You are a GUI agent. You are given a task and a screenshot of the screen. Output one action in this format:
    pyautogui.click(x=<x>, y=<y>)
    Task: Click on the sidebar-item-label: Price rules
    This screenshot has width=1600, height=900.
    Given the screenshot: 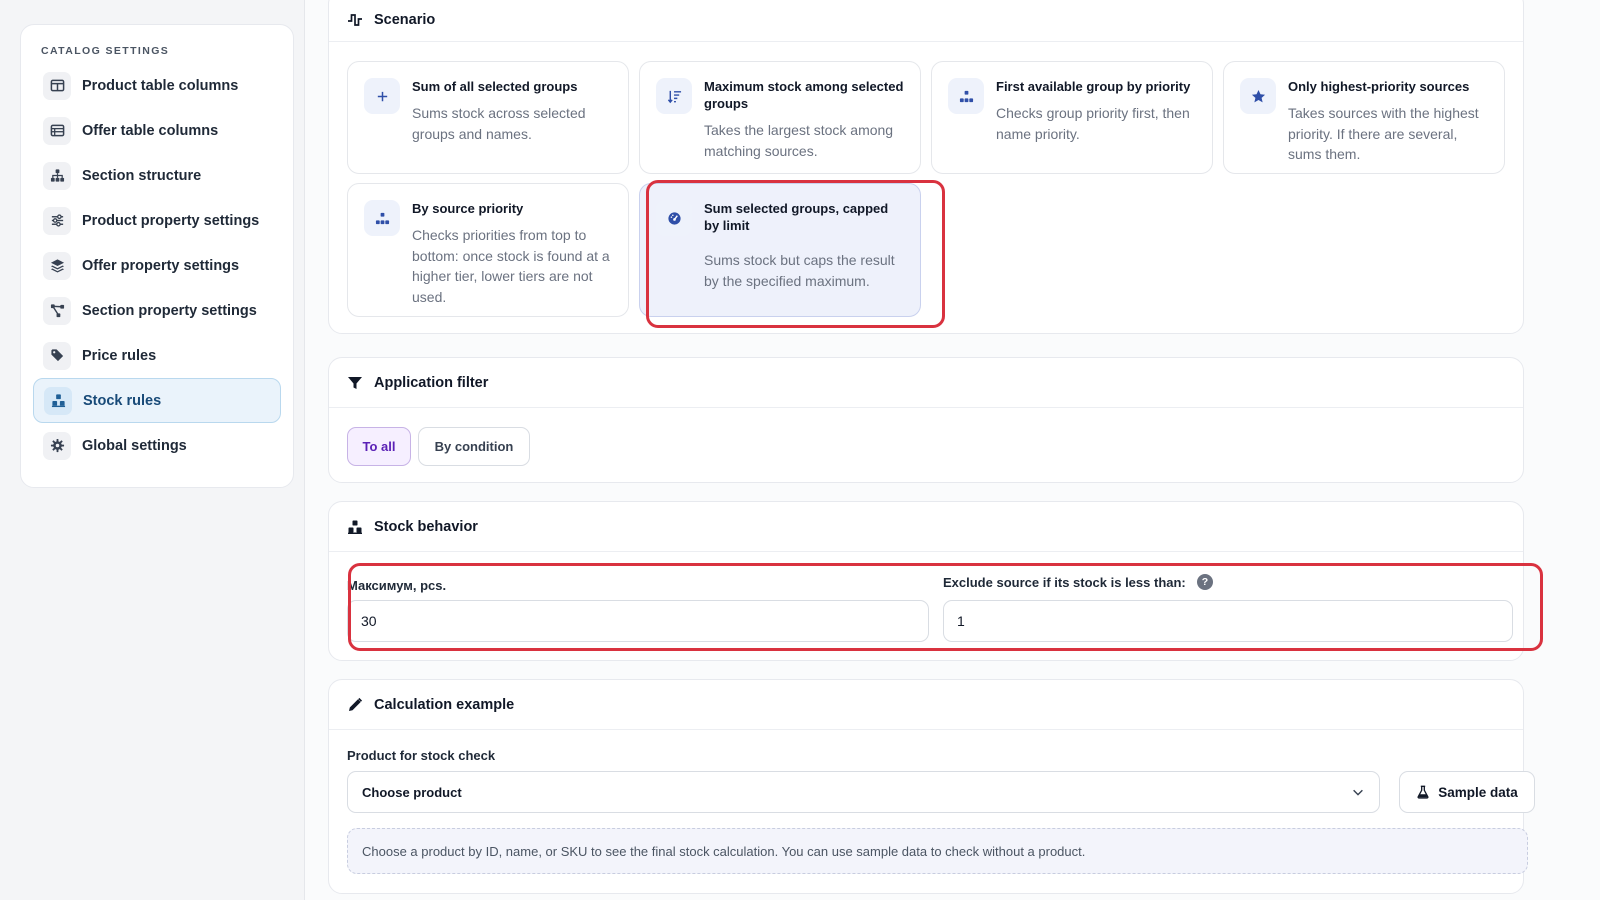 What is the action you would take?
    pyautogui.click(x=119, y=355)
    